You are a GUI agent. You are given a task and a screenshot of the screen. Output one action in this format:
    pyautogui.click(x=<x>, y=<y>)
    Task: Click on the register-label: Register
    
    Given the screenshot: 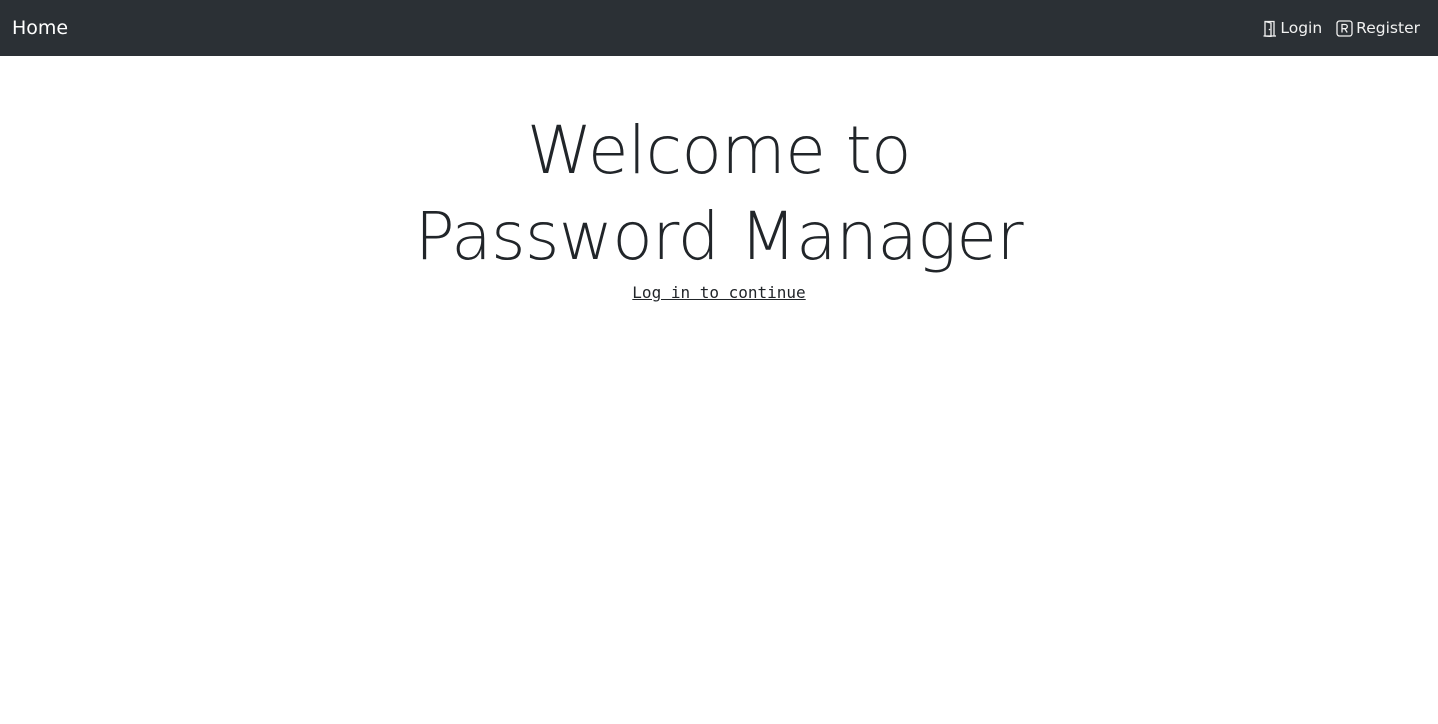 What is the action you would take?
    pyautogui.click(x=1388, y=28)
    